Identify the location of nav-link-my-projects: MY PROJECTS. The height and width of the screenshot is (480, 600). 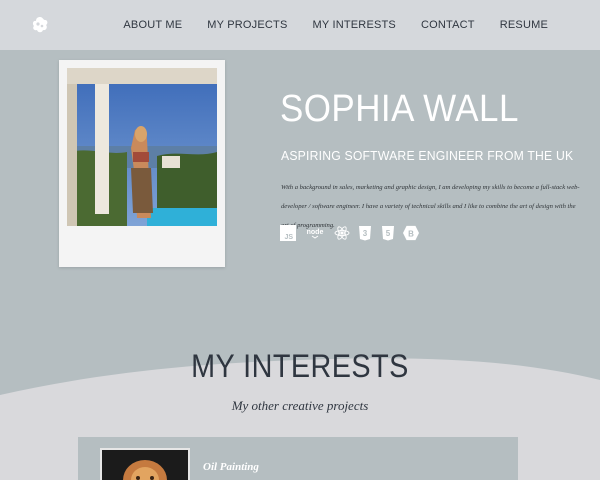
(247, 25).